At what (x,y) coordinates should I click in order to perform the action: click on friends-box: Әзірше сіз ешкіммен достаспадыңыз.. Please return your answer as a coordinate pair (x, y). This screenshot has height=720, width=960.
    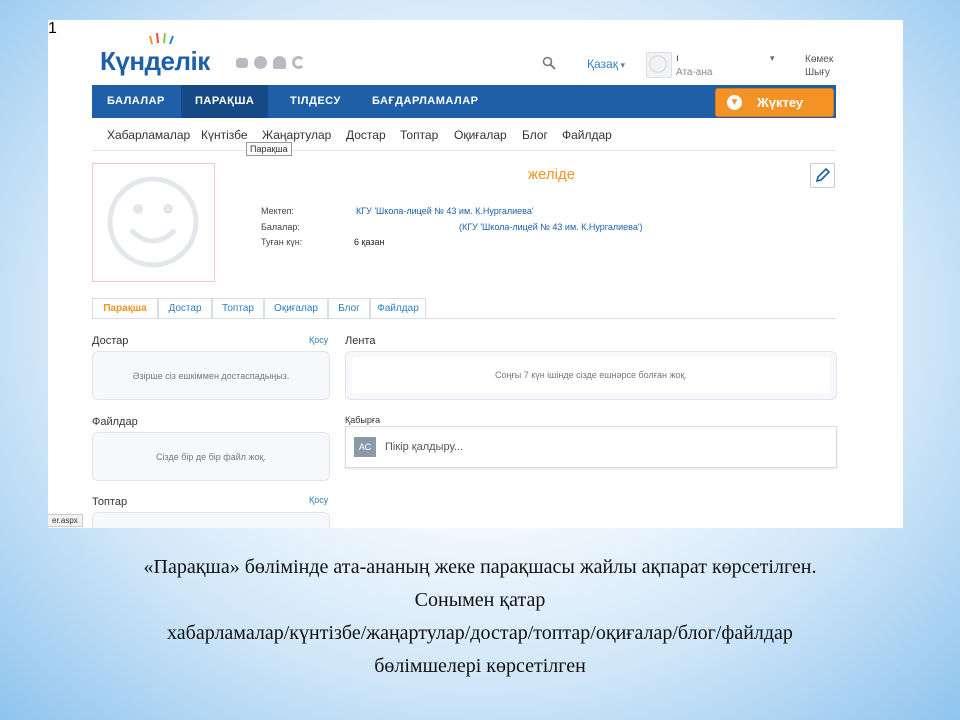
    Looking at the image, I should click on (211, 375).